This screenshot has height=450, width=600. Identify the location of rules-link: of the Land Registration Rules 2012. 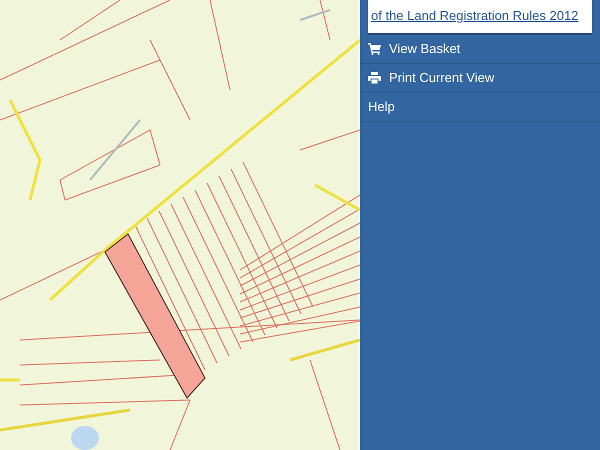
(474, 15).